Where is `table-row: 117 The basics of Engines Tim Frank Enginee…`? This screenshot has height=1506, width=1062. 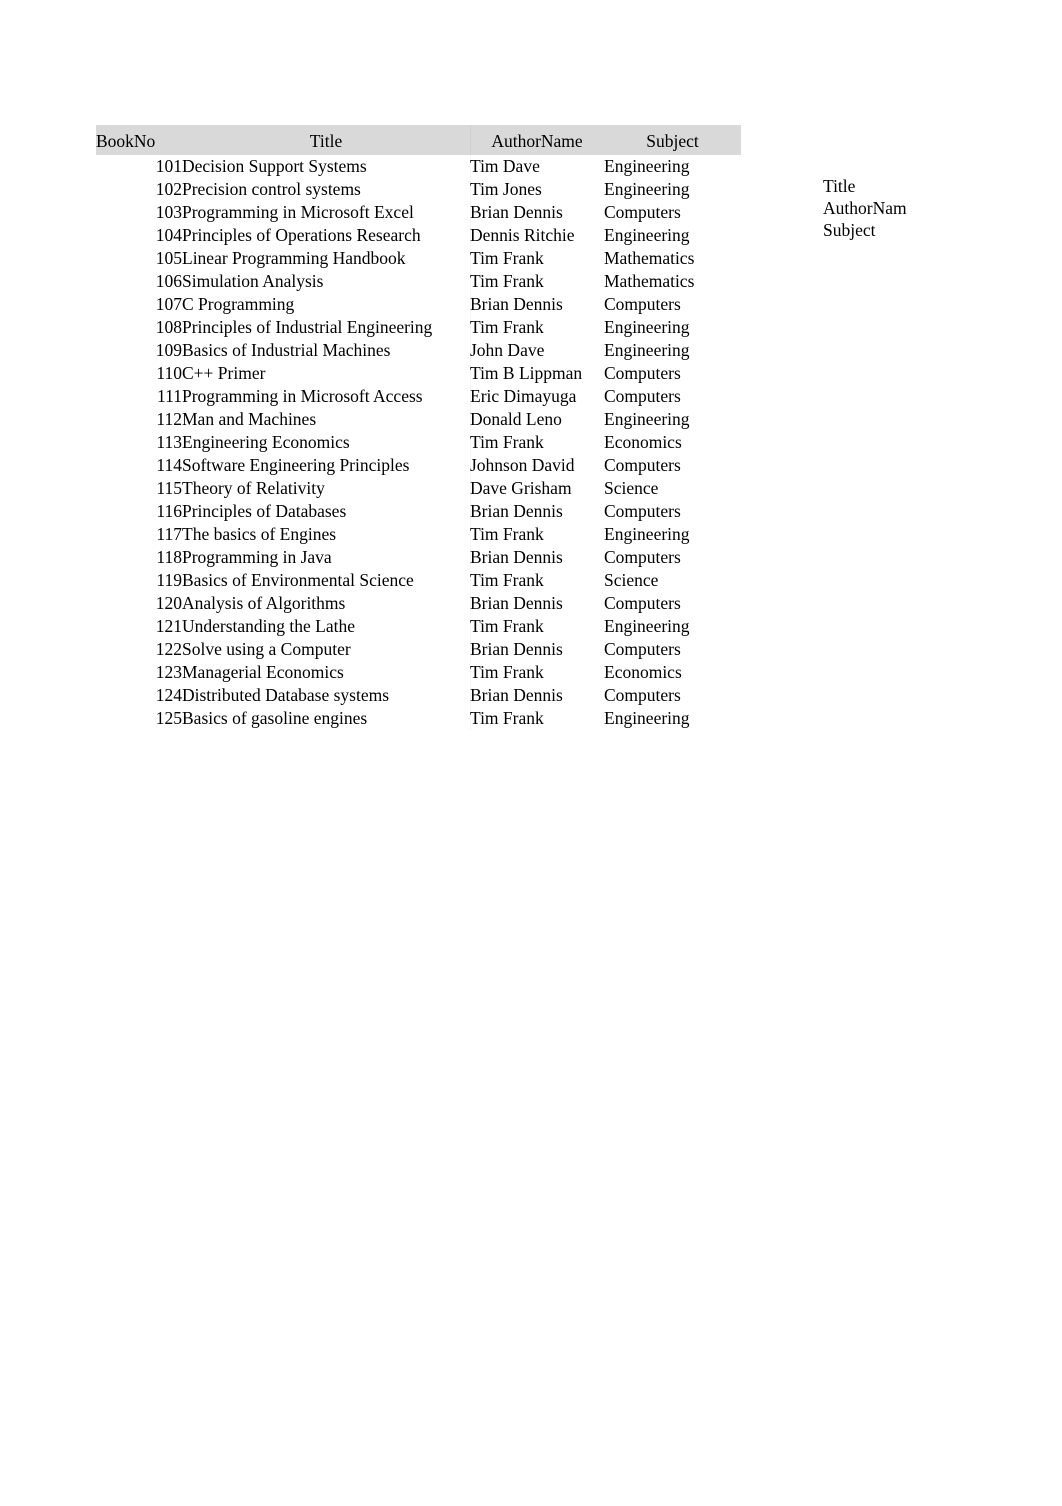
table-row: 117 The basics of Engines Tim Frank Enginee… is located at coordinates (418, 534).